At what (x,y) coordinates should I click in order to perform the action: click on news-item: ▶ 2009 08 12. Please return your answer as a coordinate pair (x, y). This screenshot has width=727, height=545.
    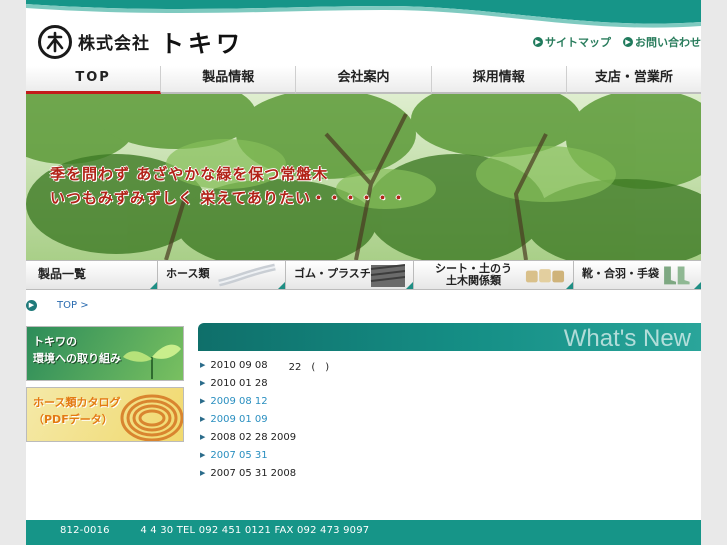
    Looking at the image, I should click on (450, 401).